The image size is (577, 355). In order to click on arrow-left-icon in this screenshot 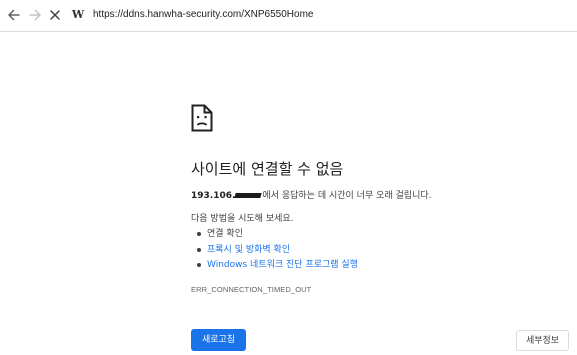, I will do `click(14, 15)`.